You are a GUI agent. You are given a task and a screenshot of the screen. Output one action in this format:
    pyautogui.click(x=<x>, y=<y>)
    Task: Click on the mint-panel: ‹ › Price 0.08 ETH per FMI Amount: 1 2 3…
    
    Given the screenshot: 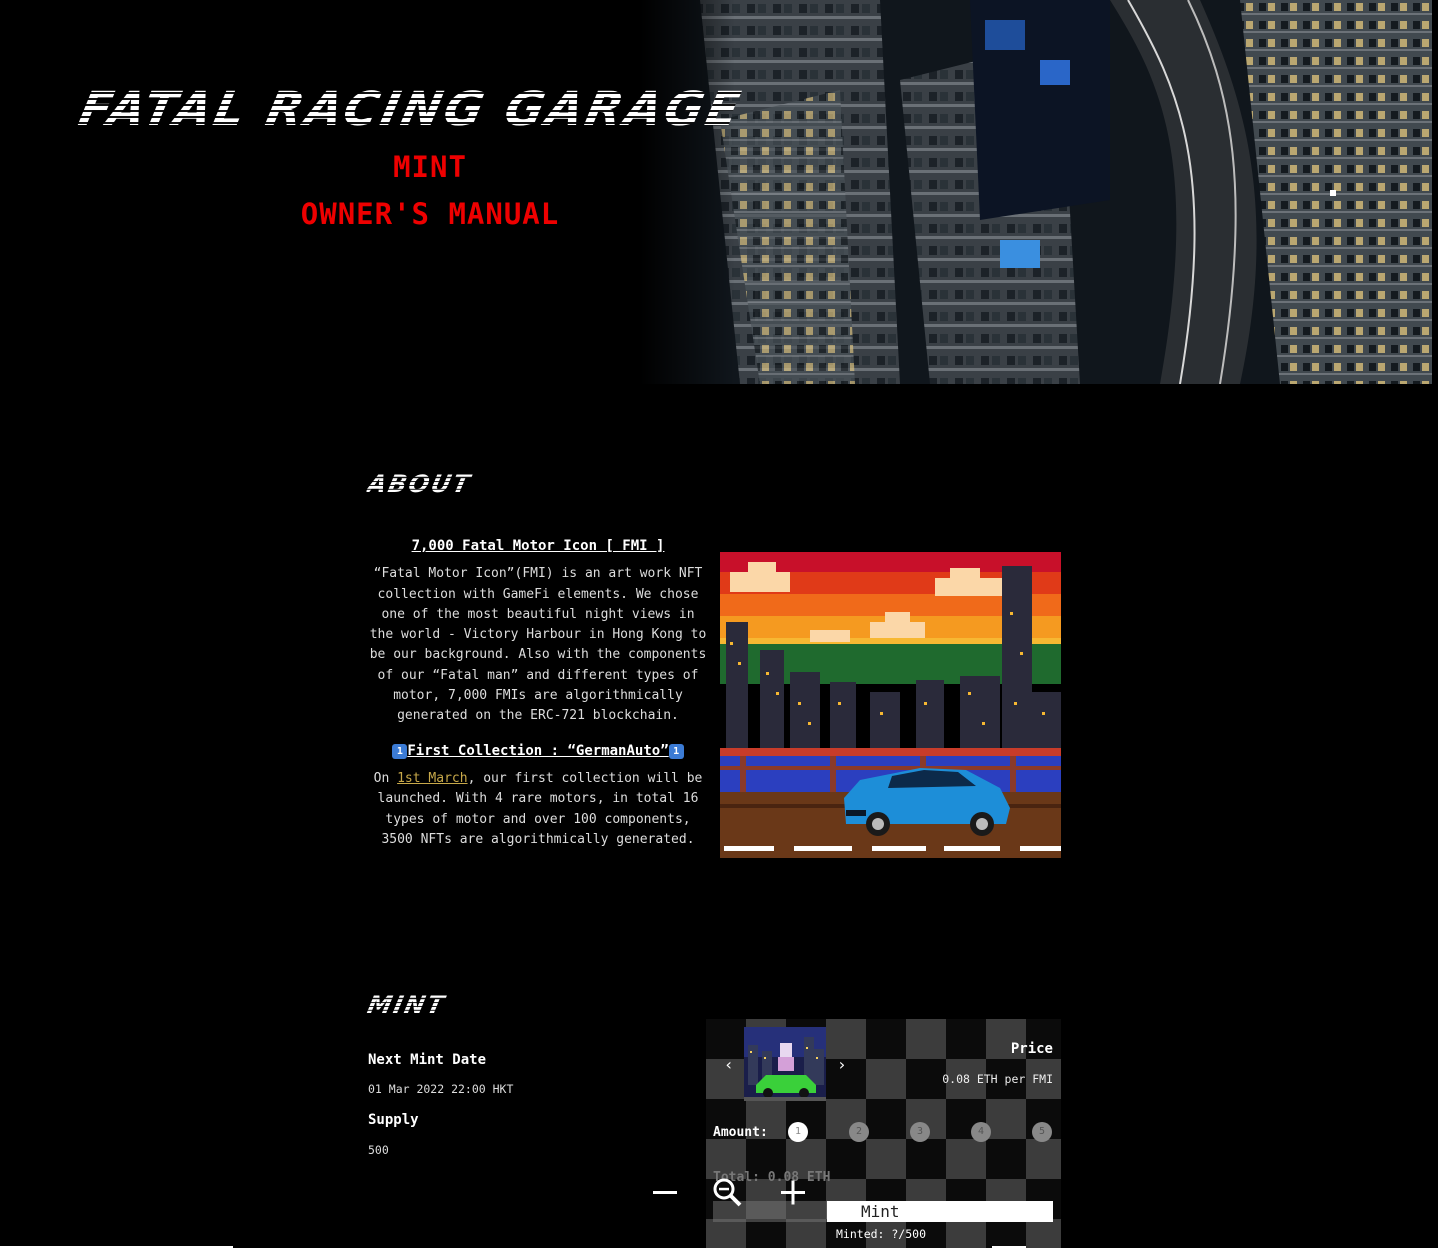 What is the action you would take?
    pyautogui.click(x=883, y=1133)
    